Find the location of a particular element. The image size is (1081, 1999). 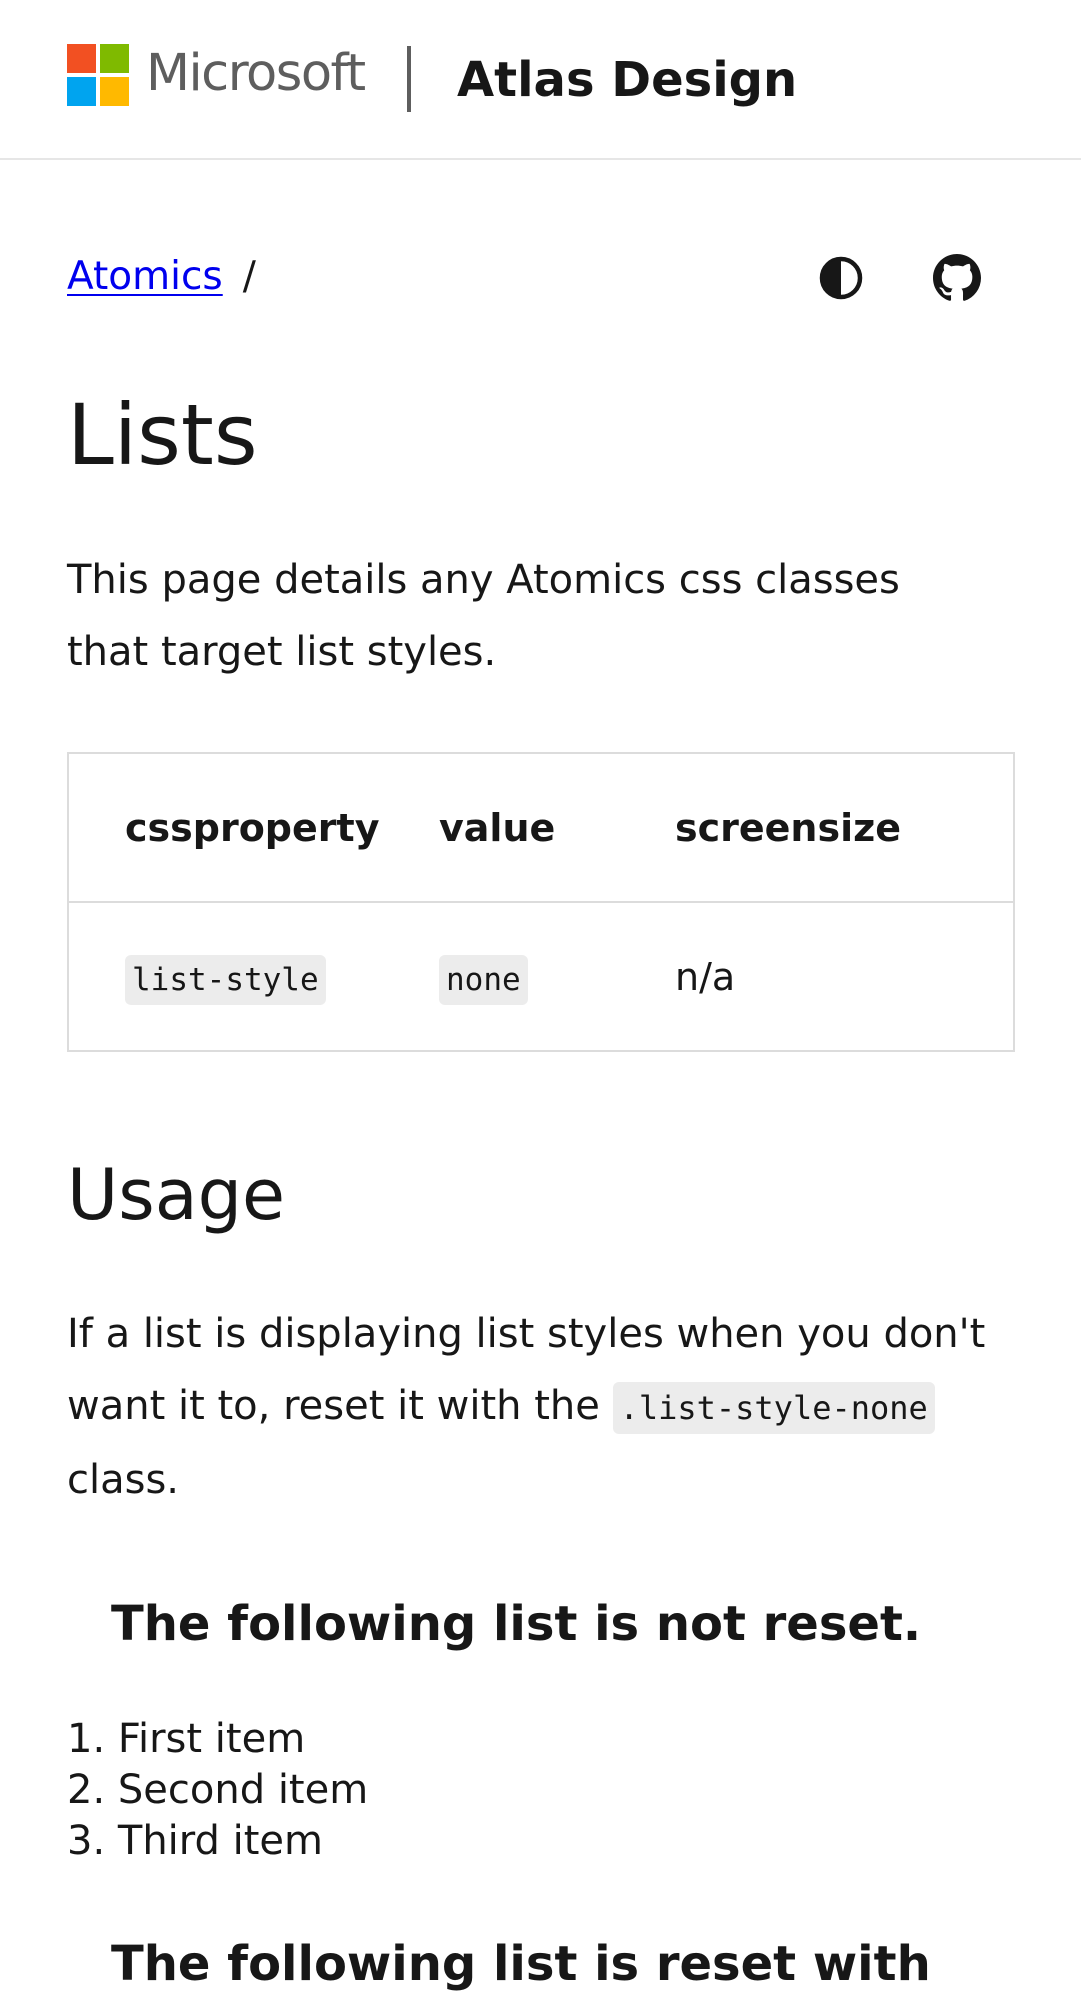

column-header-screensize: screensize is located at coordinates (788, 827).